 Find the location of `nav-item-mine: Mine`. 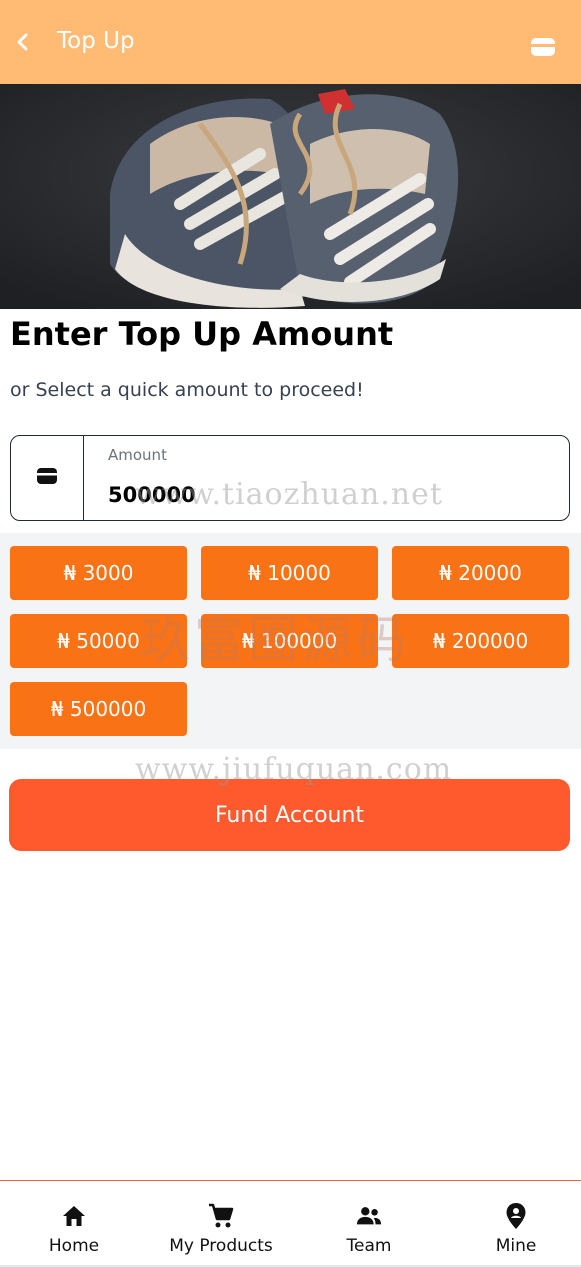

nav-item-mine: Mine is located at coordinates (512, 1224).